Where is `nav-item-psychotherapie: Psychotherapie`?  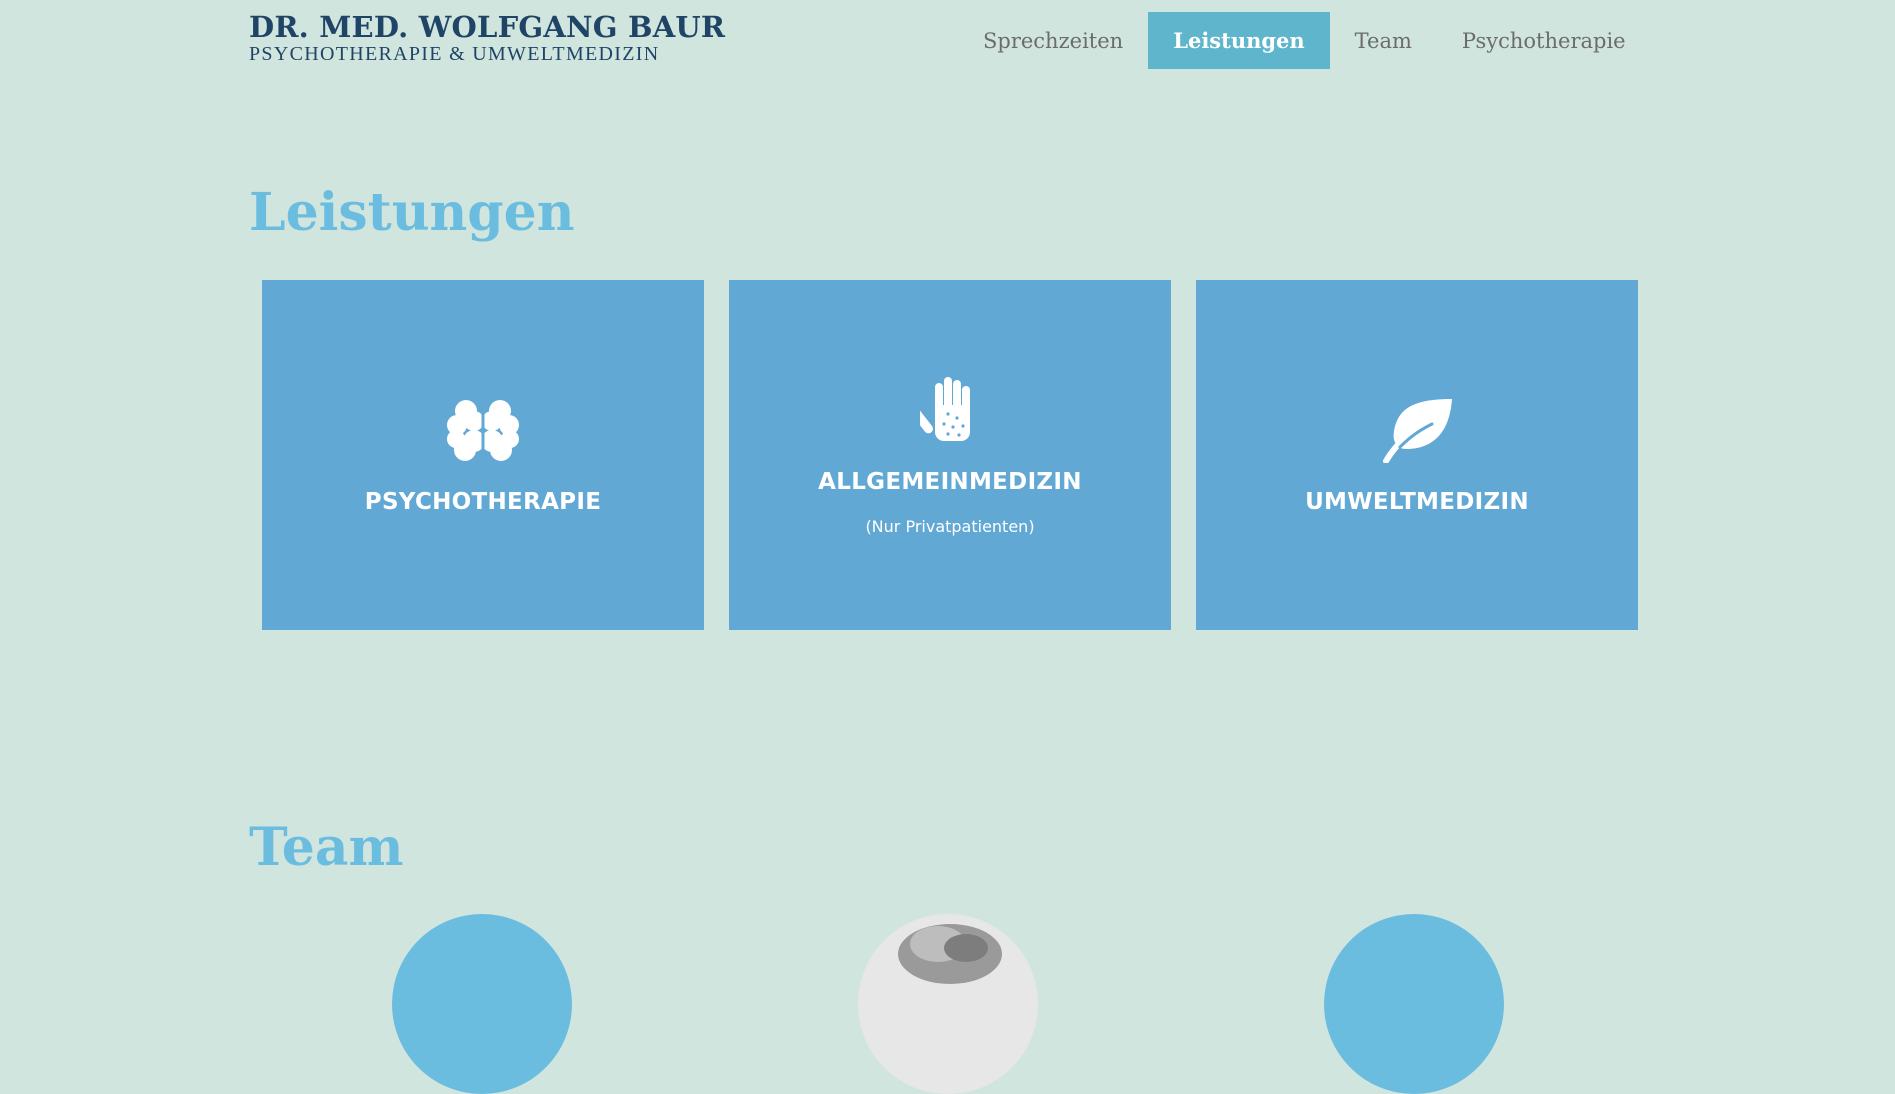 nav-item-psychotherapie: Psychotherapie is located at coordinates (1544, 40).